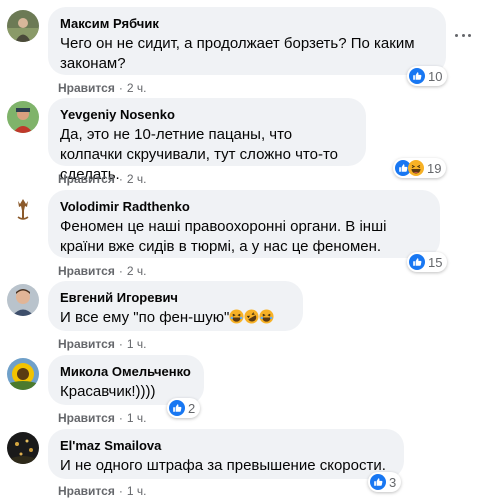  I want to click on haha-reaction-icon, so click(416, 168).